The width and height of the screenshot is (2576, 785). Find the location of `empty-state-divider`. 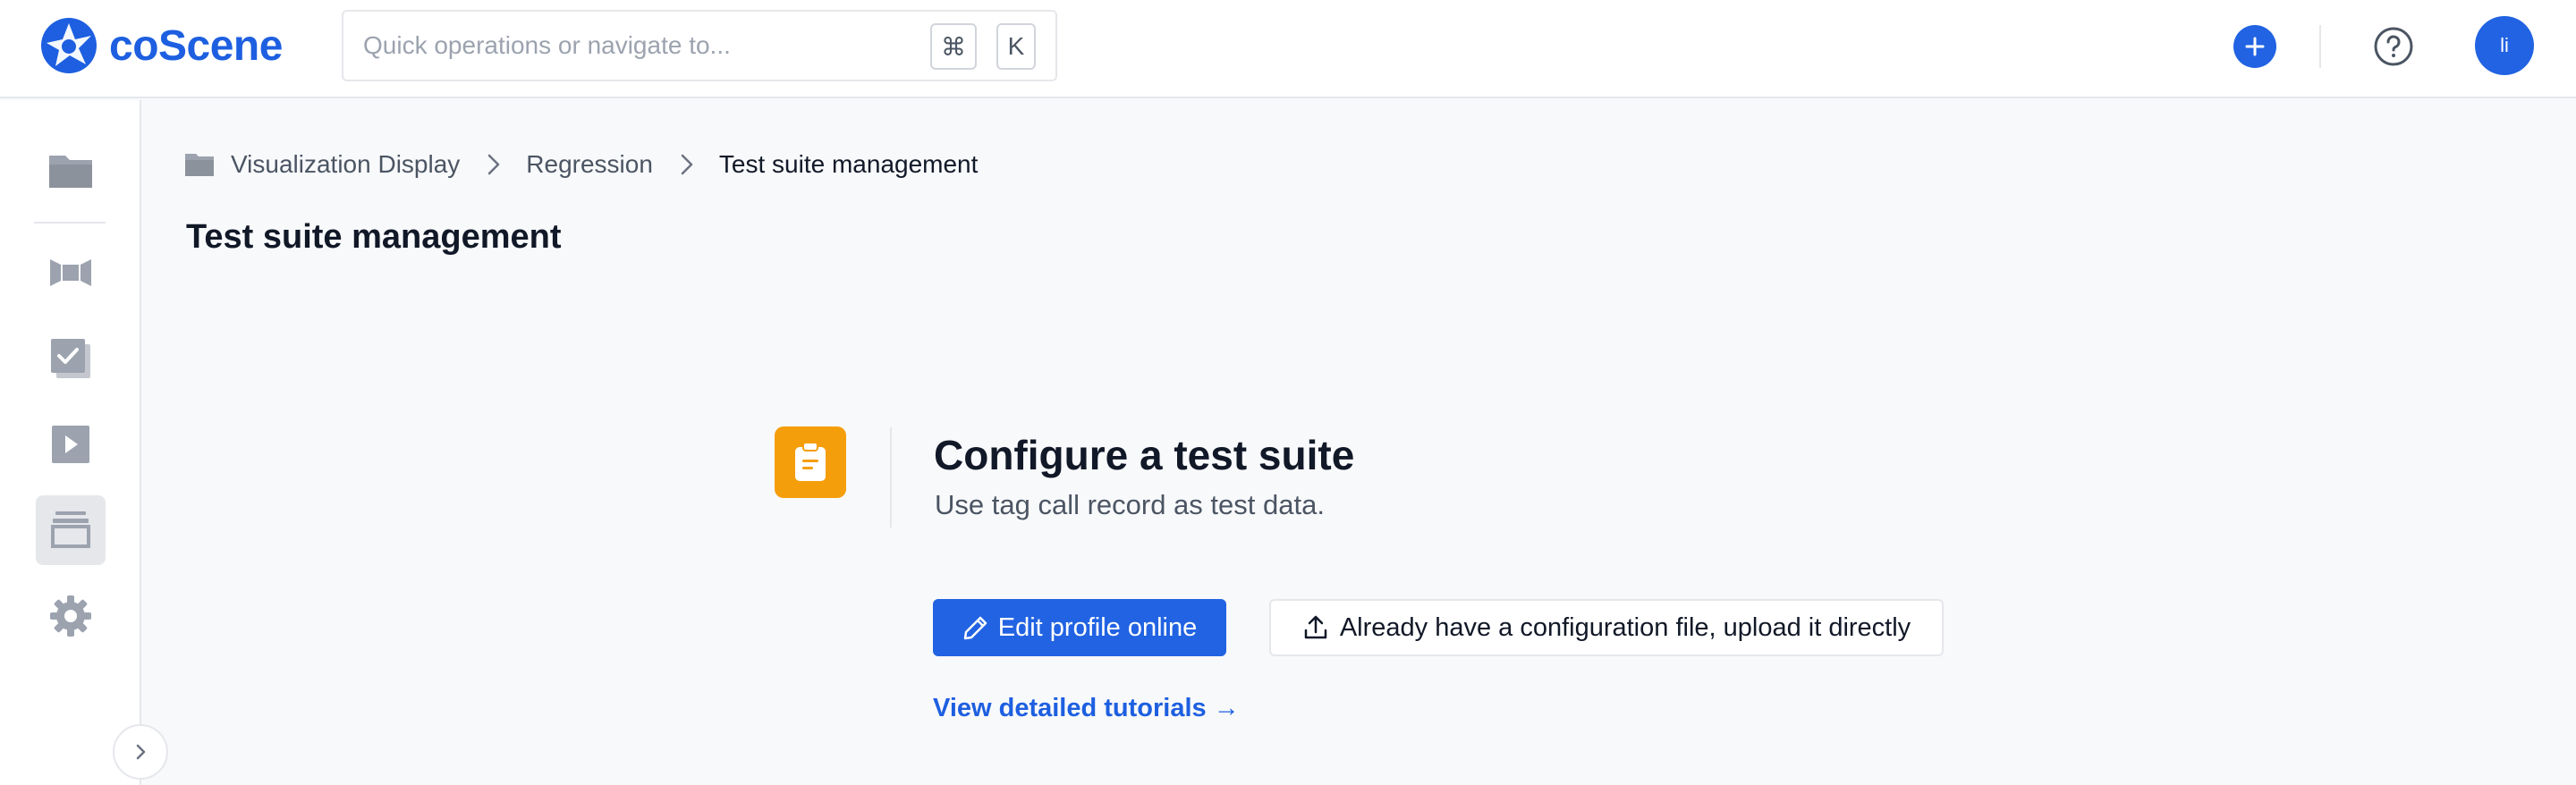

empty-state-divider is located at coordinates (891, 478).